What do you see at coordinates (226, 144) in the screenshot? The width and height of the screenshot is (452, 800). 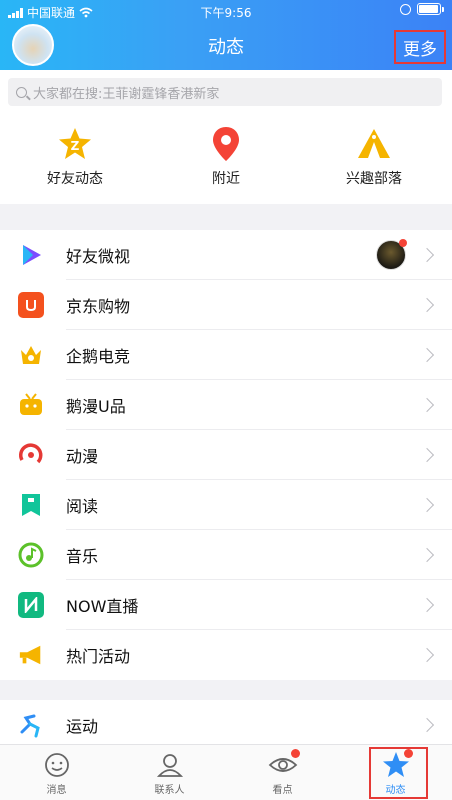 I see `location-pin-icon` at bounding box center [226, 144].